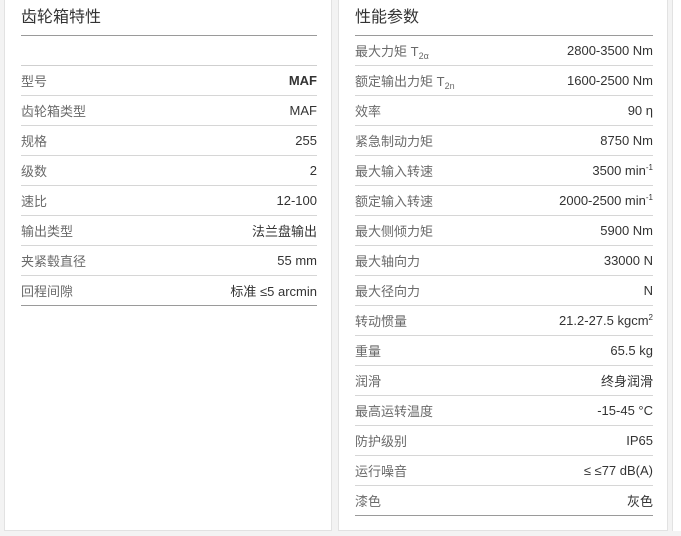 This screenshot has height=536, width=681. What do you see at coordinates (388, 291) in the screenshot?
I see `spec-label: 最大径向力` at bounding box center [388, 291].